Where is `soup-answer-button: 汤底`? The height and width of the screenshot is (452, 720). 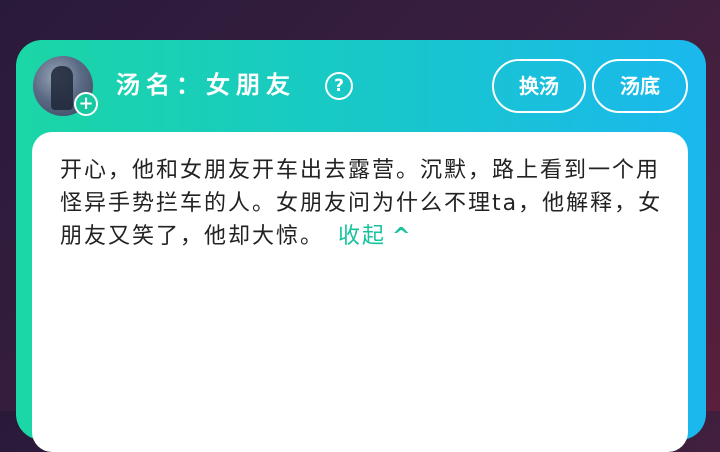 soup-answer-button: 汤底 is located at coordinates (640, 86).